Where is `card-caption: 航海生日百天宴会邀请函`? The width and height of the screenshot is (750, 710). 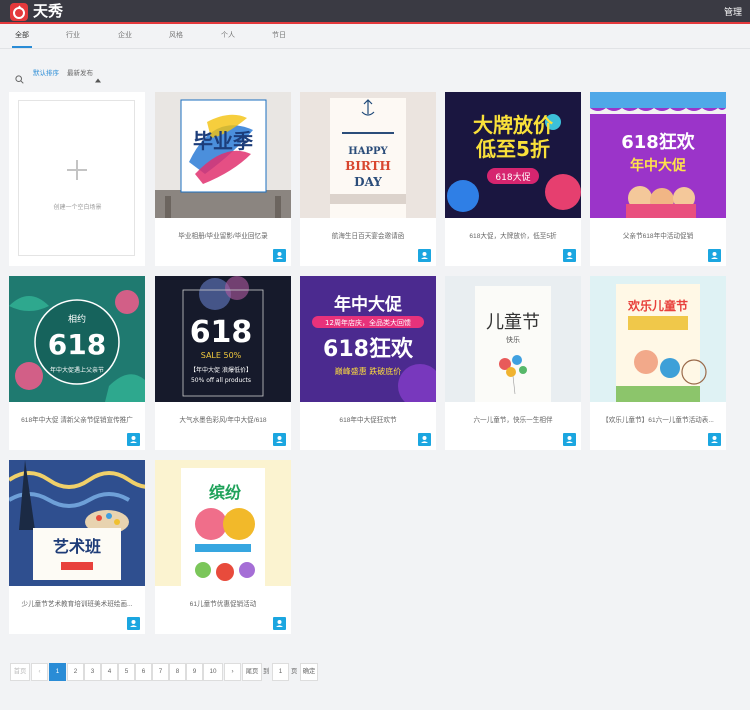
card-caption: 航海生日百天宴会邀请函 is located at coordinates (368, 236).